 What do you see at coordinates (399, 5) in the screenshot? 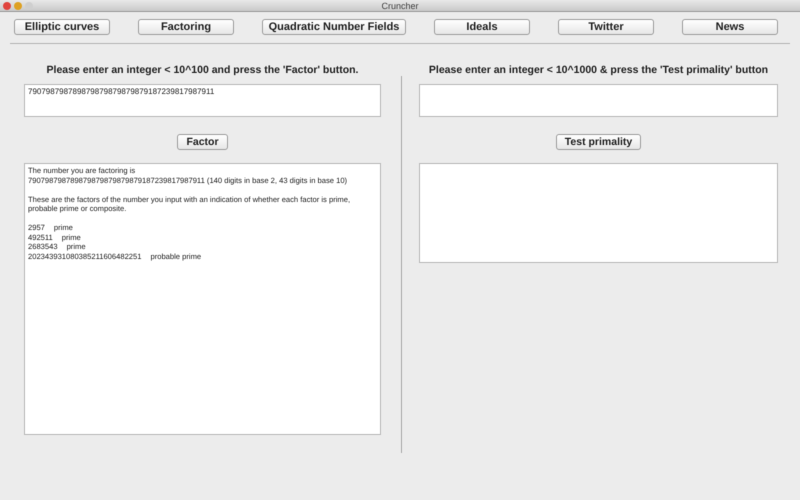
I see `window-title: Cruncher` at bounding box center [399, 5].